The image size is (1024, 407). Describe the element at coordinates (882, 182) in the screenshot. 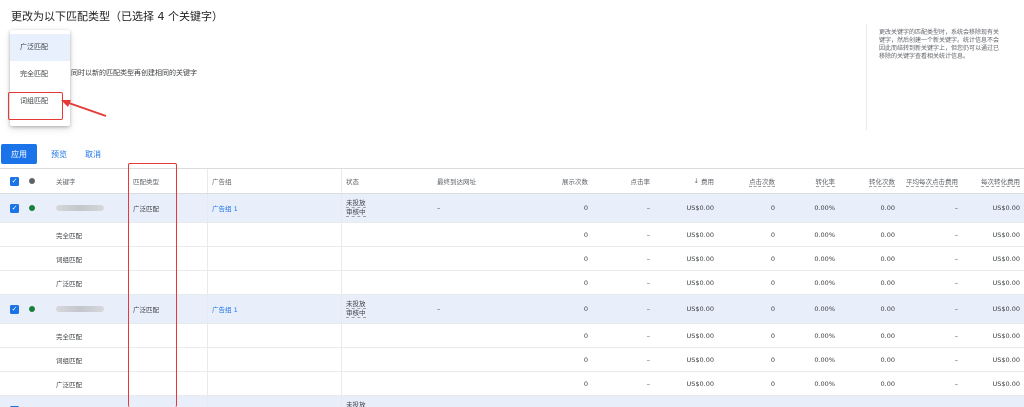

I see `header-label: 转化次数` at that location.